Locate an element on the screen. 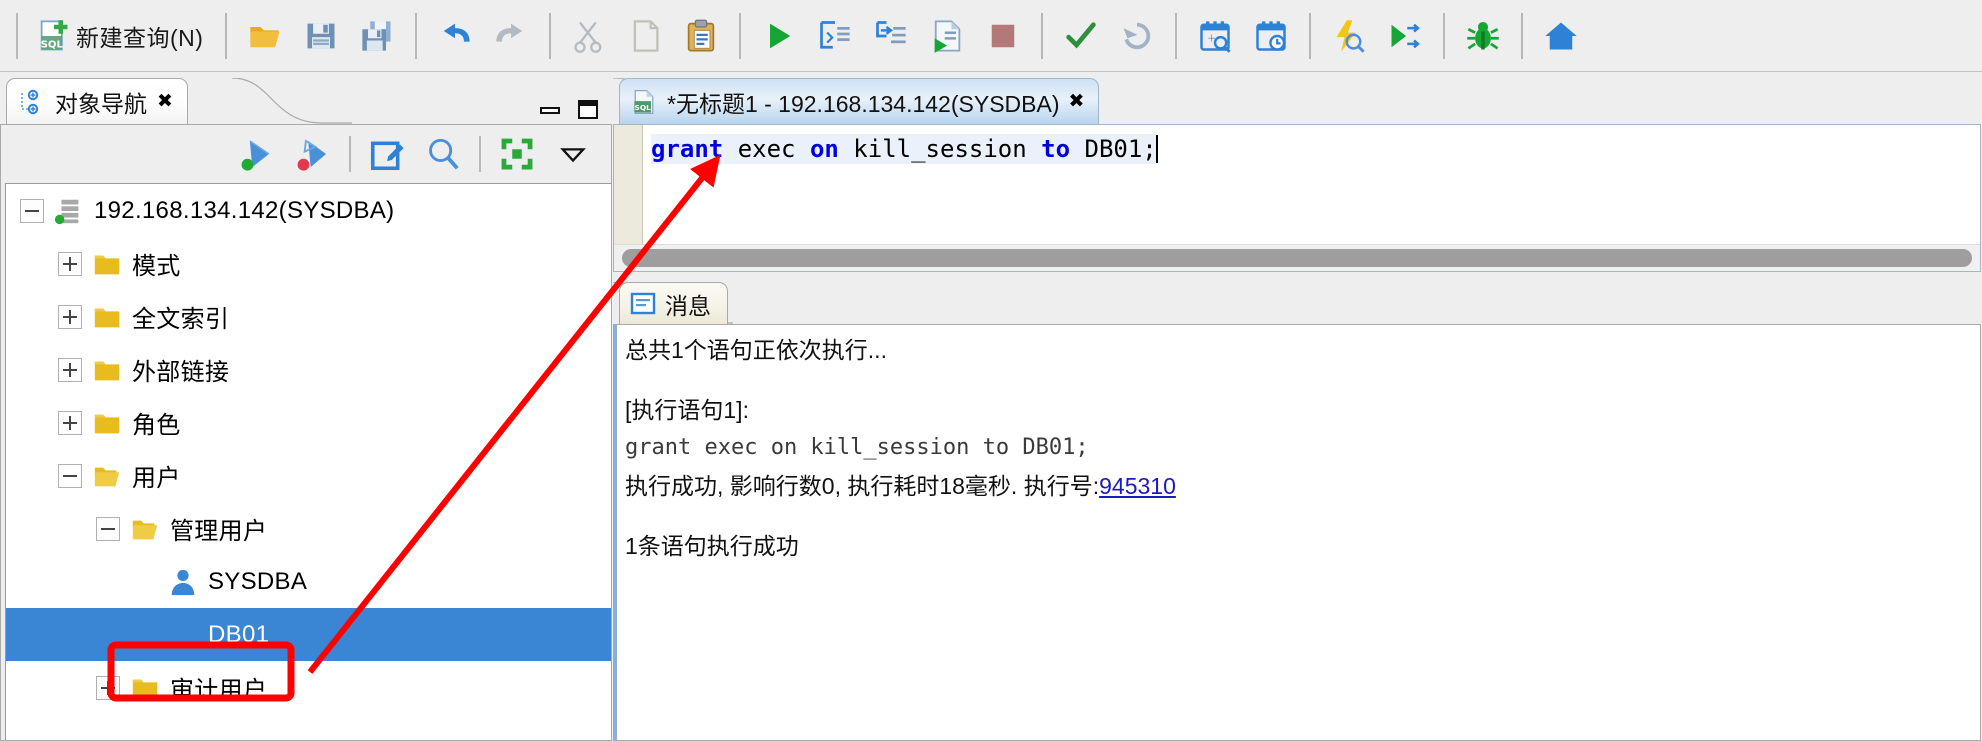 The image size is (1982, 741). sql-editor-inner: grant exec on kill_session to DB01; is located at coordinates (1297, 184).